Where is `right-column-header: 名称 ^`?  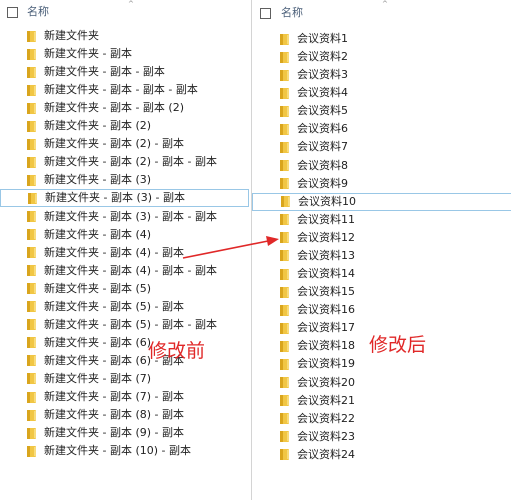 right-column-header: 名称 ^ is located at coordinates (381, 13).